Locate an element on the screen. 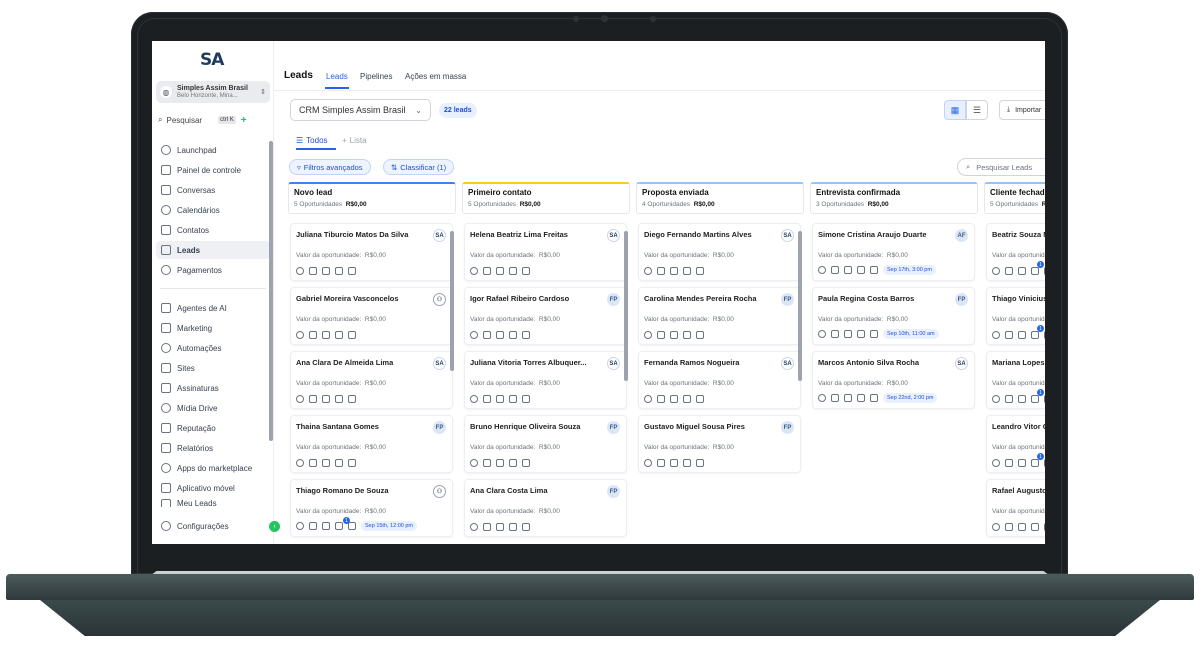 The width and height of the screenshot is (1200, 649). sidebar-scrollbar is located at coordinates (271, 291).